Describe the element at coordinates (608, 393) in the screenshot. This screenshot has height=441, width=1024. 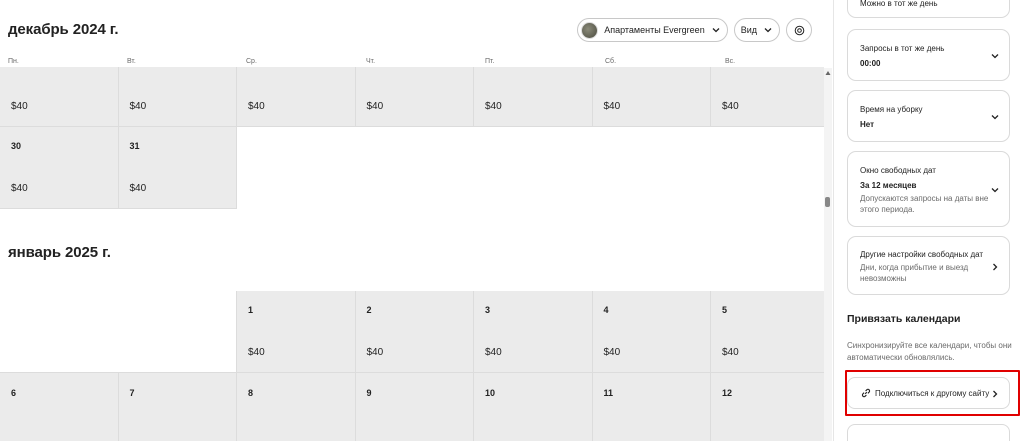
I see `day-number: 11` at that location.